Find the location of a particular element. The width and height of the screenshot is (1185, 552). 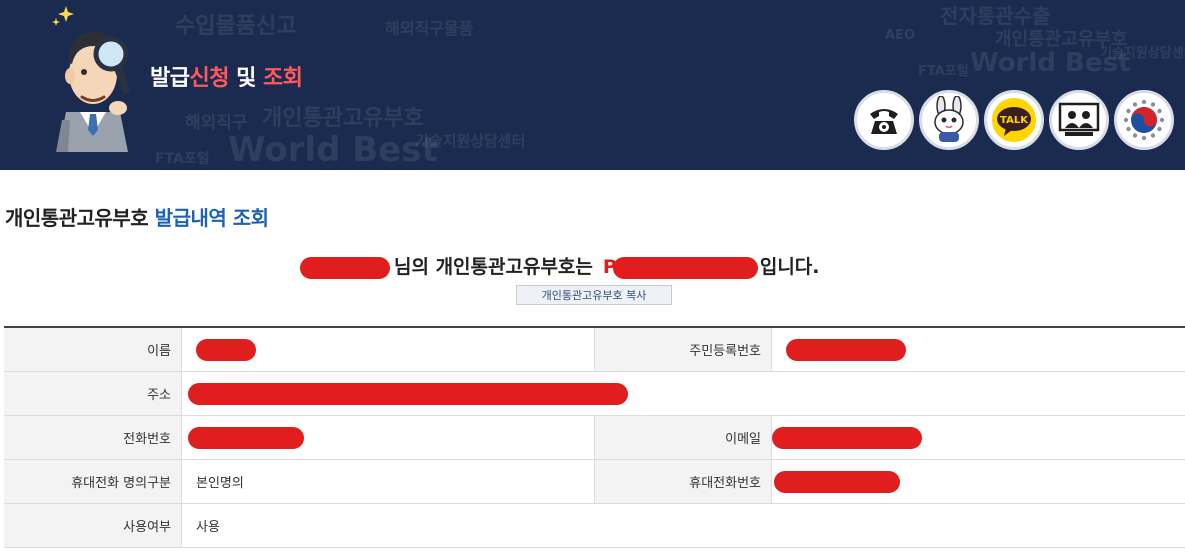

mobile-owner-value: 본인명의 is located at coordinates (388, 481).